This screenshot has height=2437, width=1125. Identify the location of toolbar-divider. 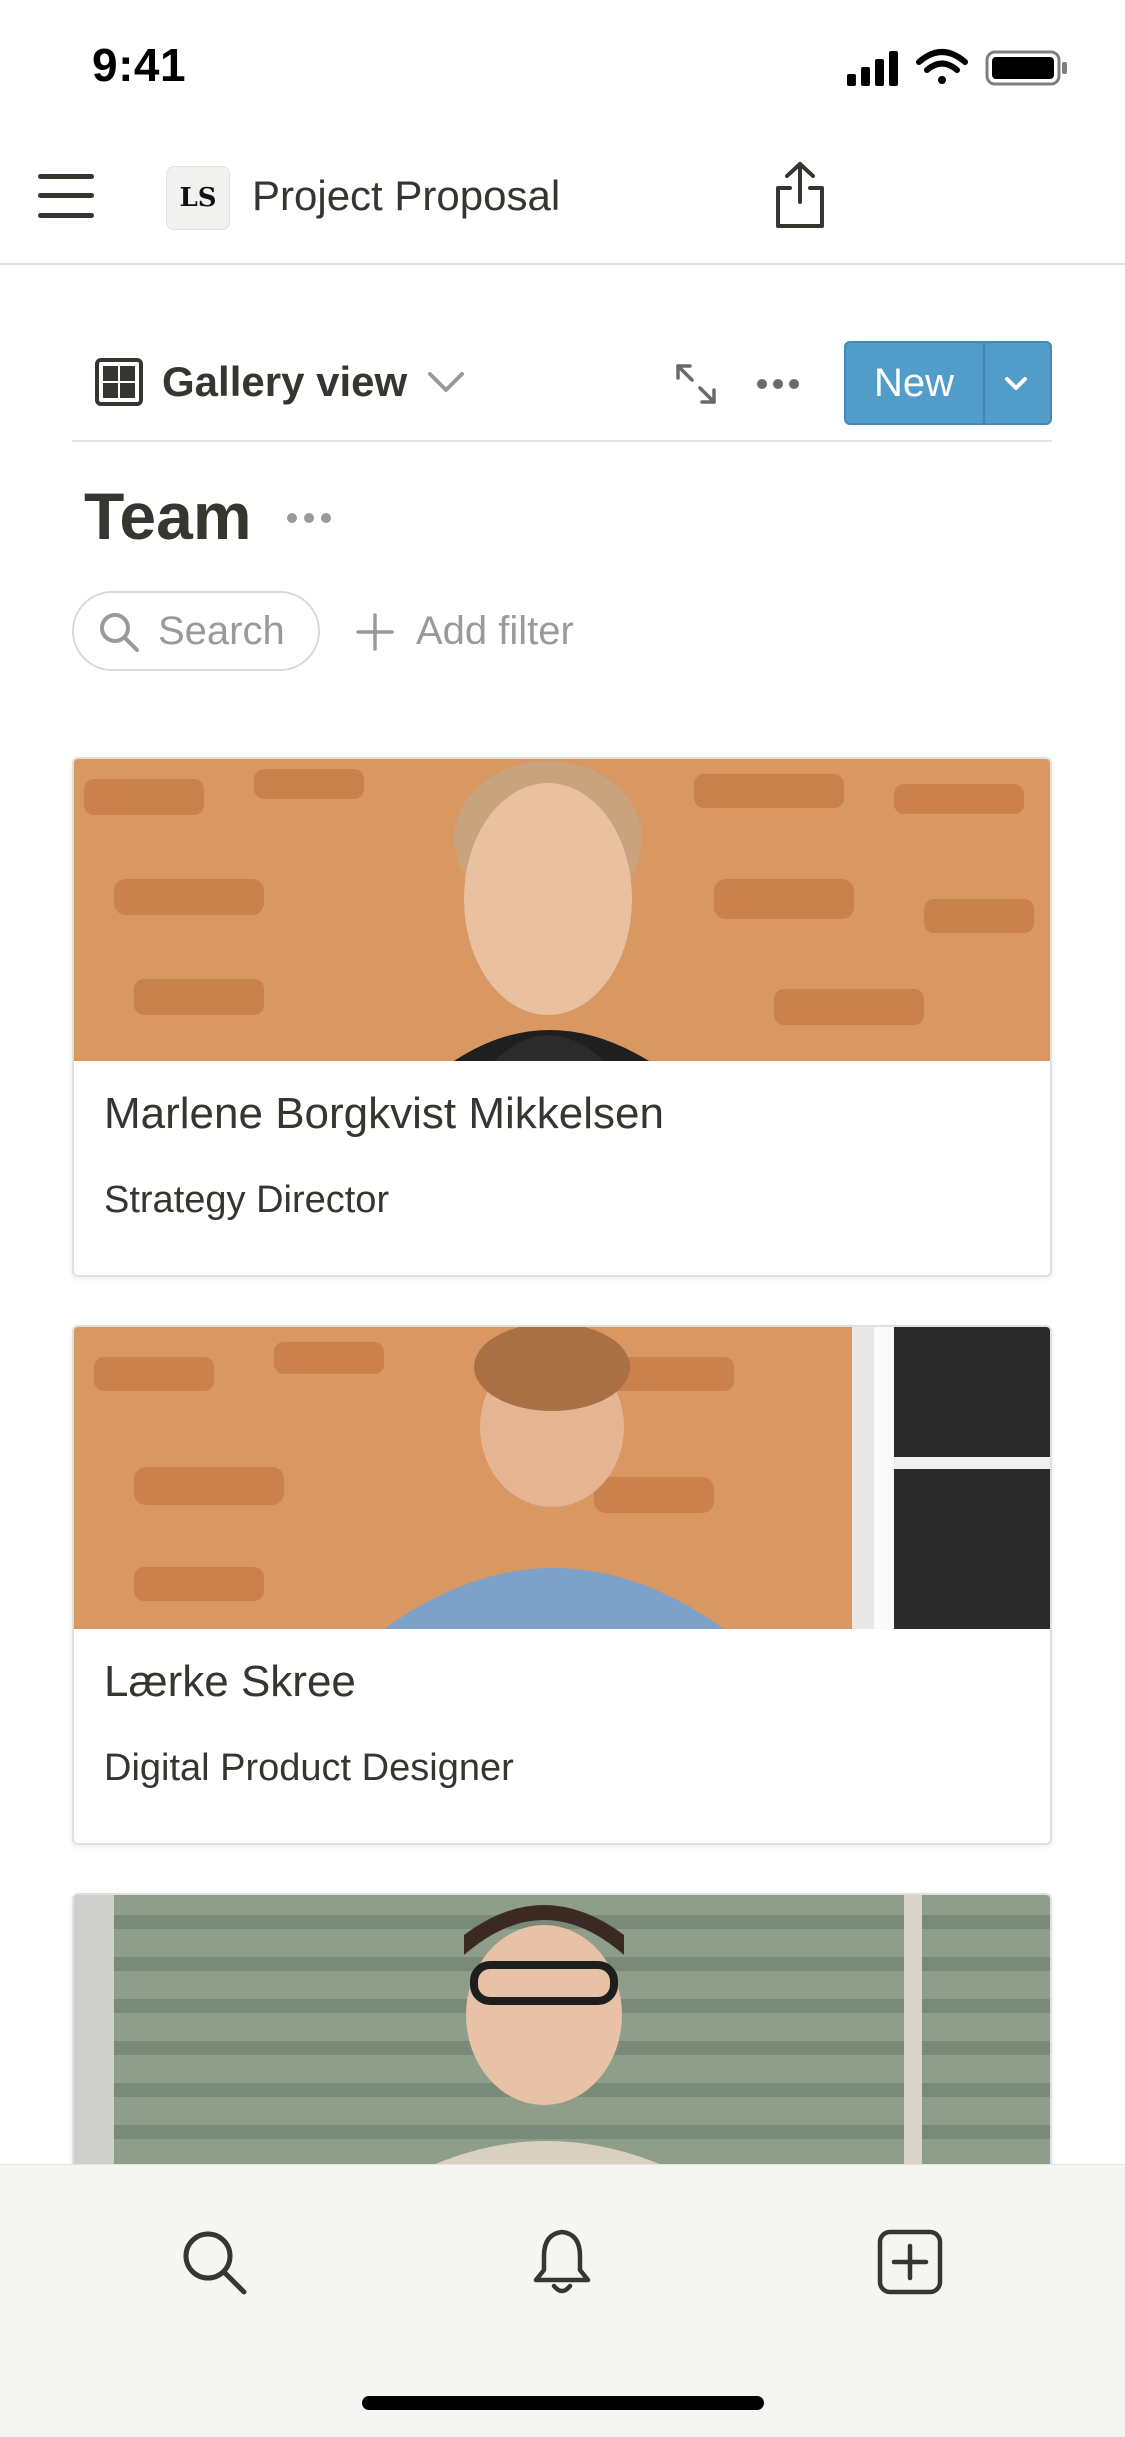
(562, 441).